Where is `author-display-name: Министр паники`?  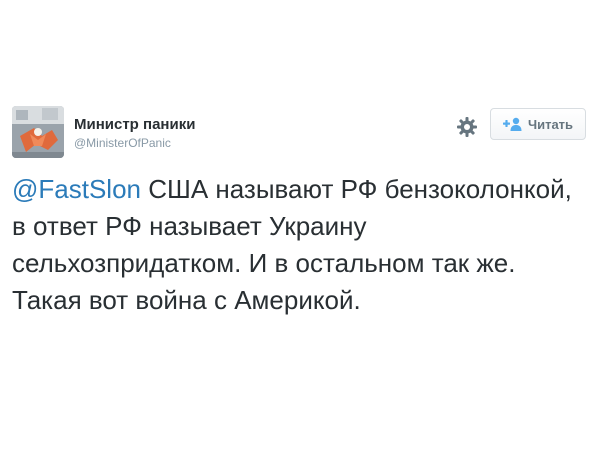 author-display-name: Министр паники is located at coordinates (134, 124).